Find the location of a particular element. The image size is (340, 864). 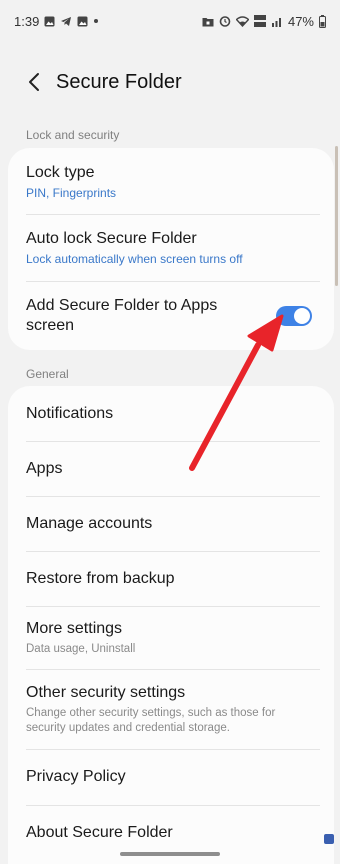

signal-icon is located at coordinates (277, 21).